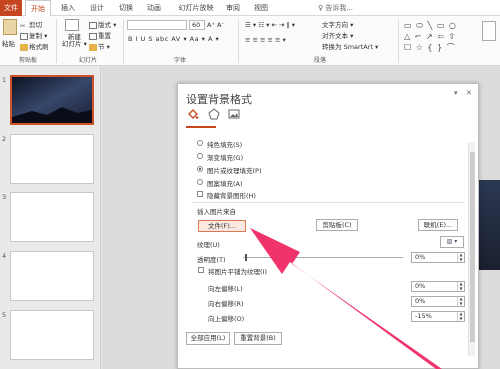 The height and width of the screenshot is (369, 500). What do you see at coordinates (225, 289) in the screenshot?
I see `offset-left-label: 向左偏移(L)` at bounding box center [225, 289].